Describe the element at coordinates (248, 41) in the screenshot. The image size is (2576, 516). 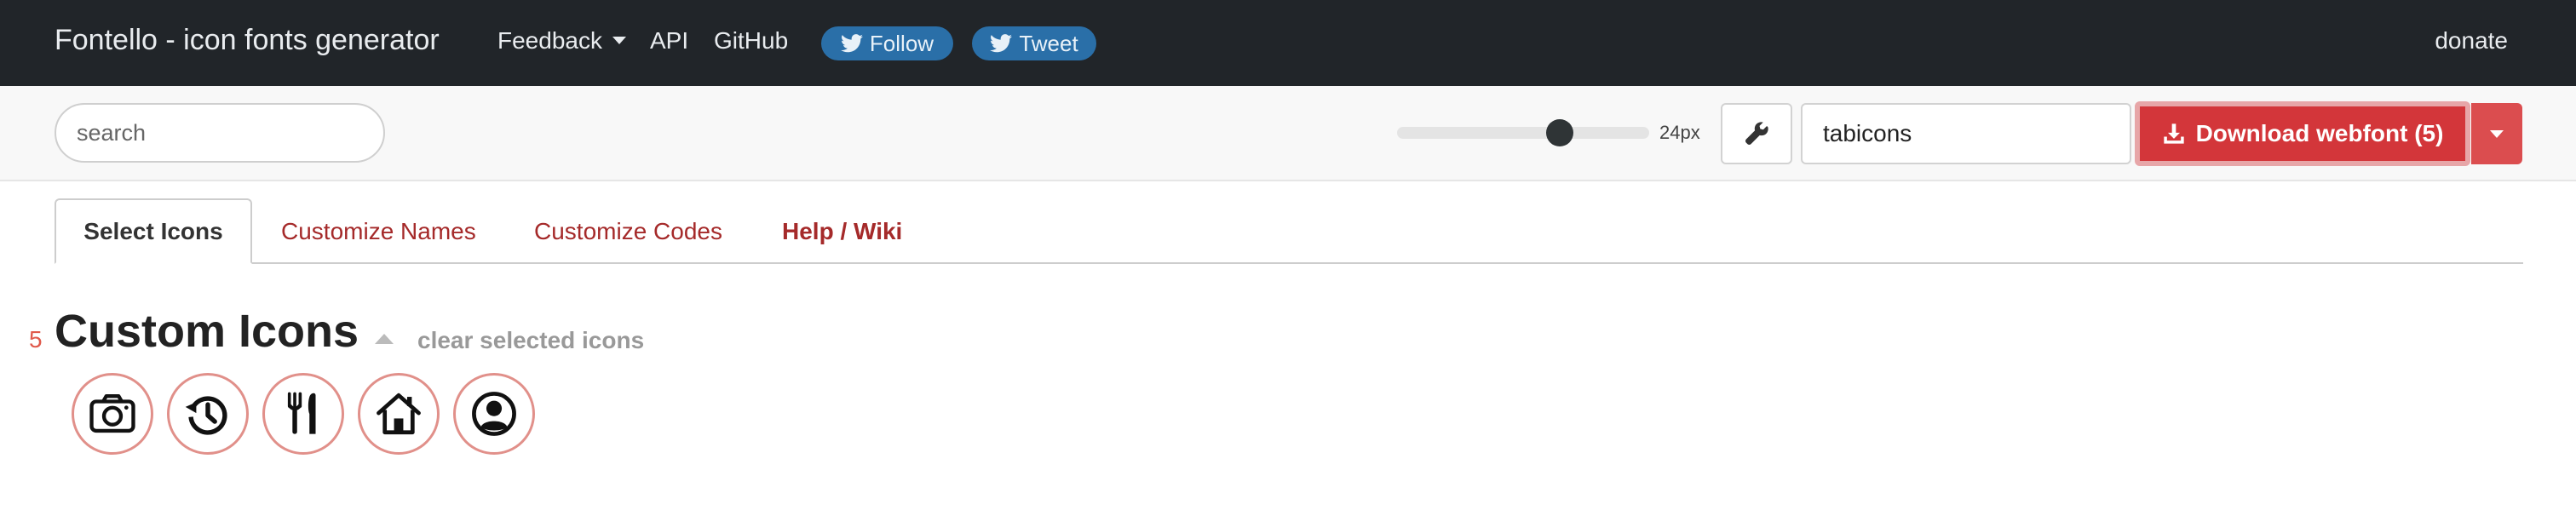
I see `brand-title: Fontello - icon fonts generator` at that location.